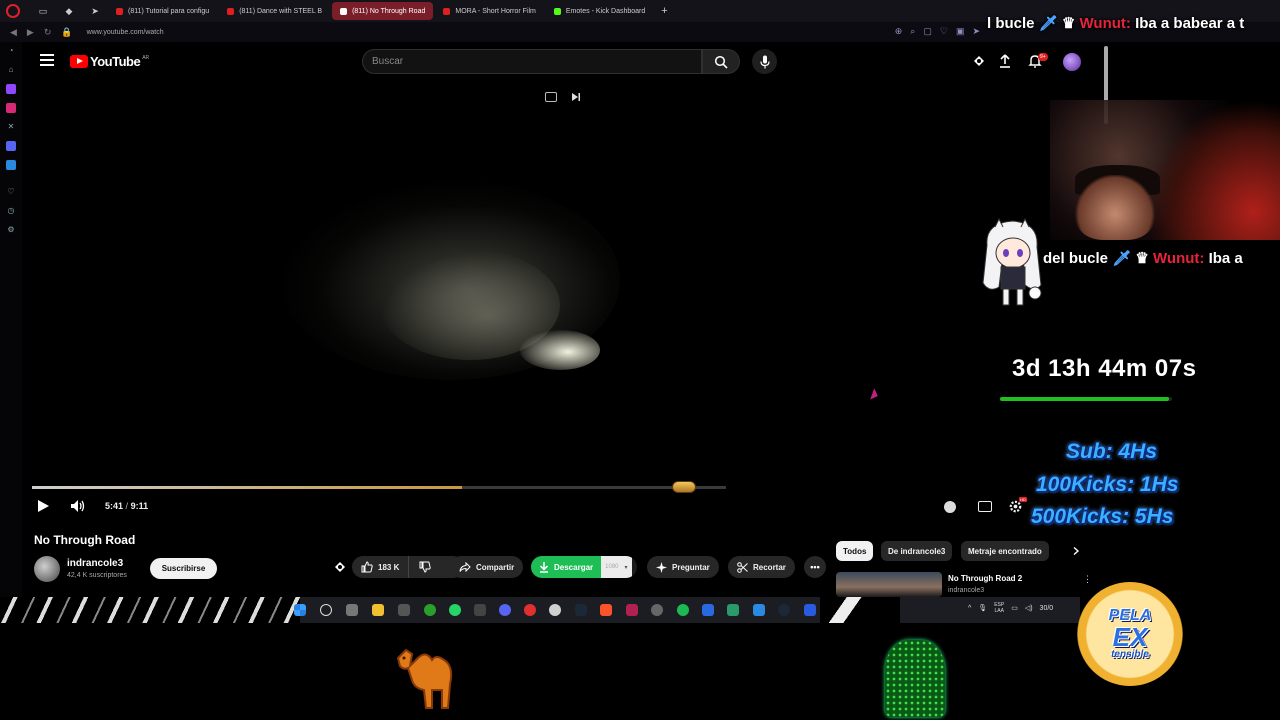 Image resolution: width=1280 pixels, height=720 pixels. What do you see at coordinates (544, 567) in the screenshot?
I see `download-icon` at bounding box center [544, 567].